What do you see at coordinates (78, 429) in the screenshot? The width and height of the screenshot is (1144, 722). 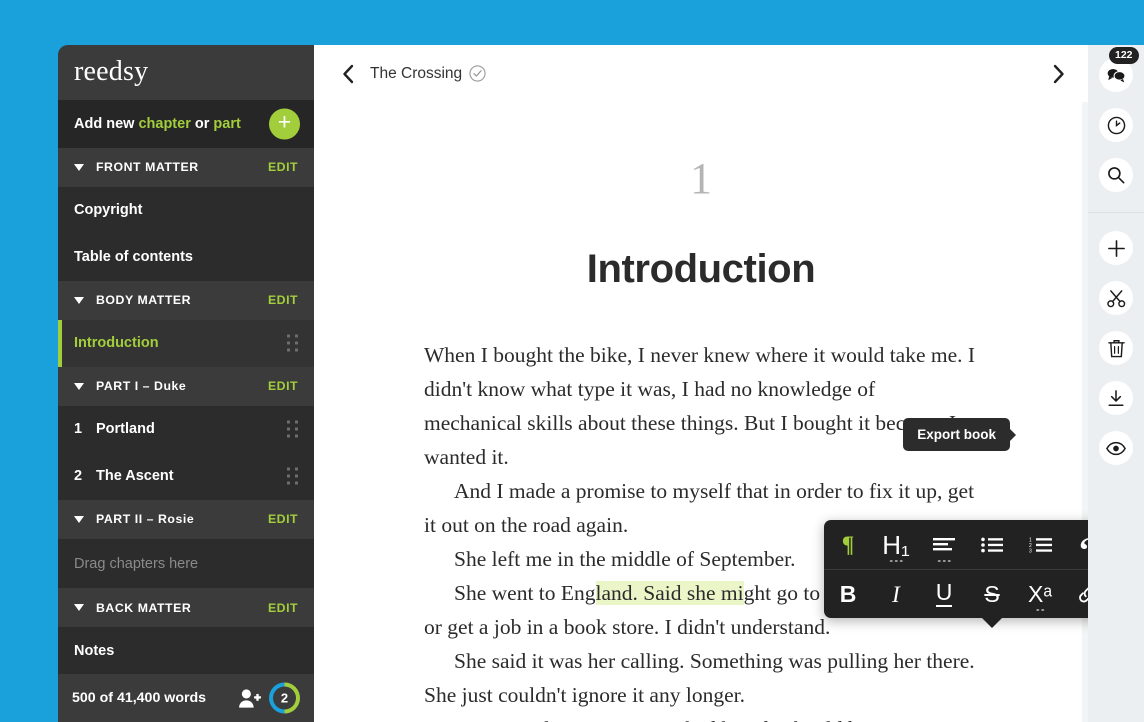 I see `chapter-number-label: 1` at bounding box center [78, 429].